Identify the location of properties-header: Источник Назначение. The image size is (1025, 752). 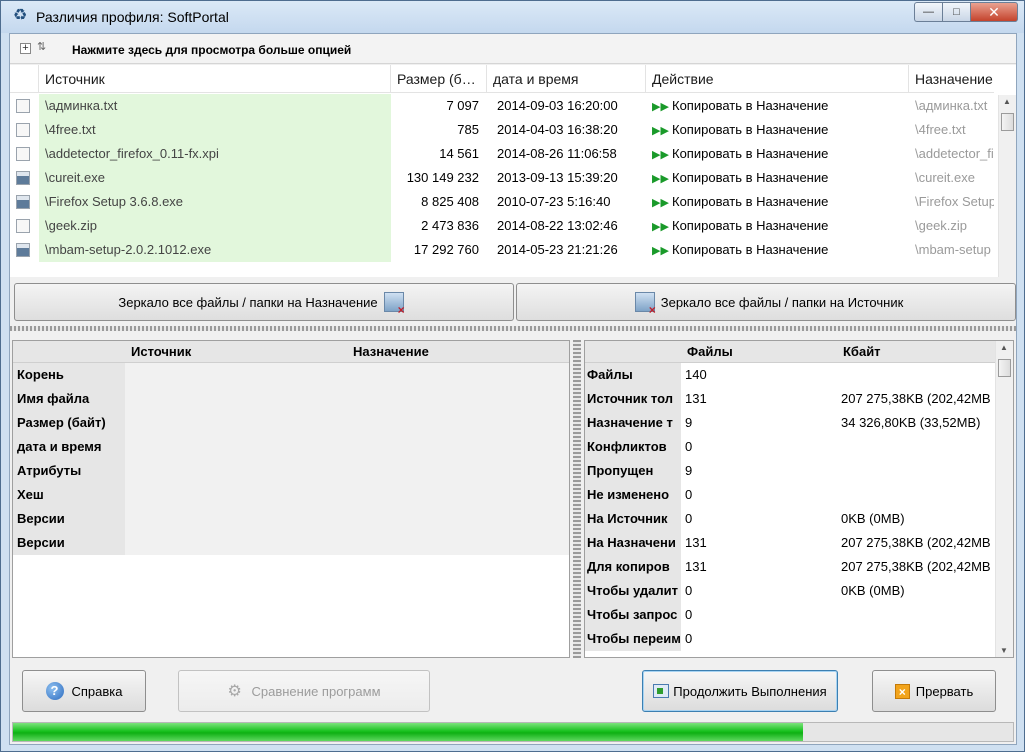
(291, 352).